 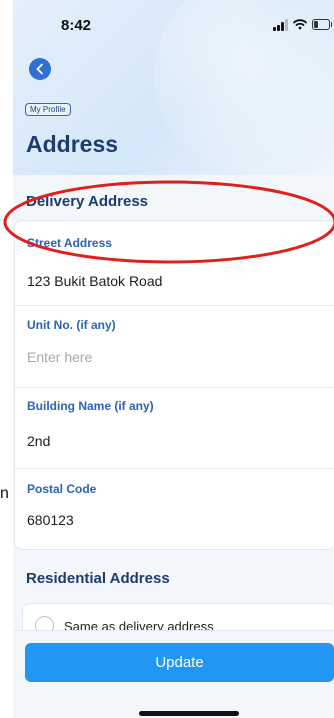 I want to click on building-name-label: Building Name (if any), so click(x=90, y=406).